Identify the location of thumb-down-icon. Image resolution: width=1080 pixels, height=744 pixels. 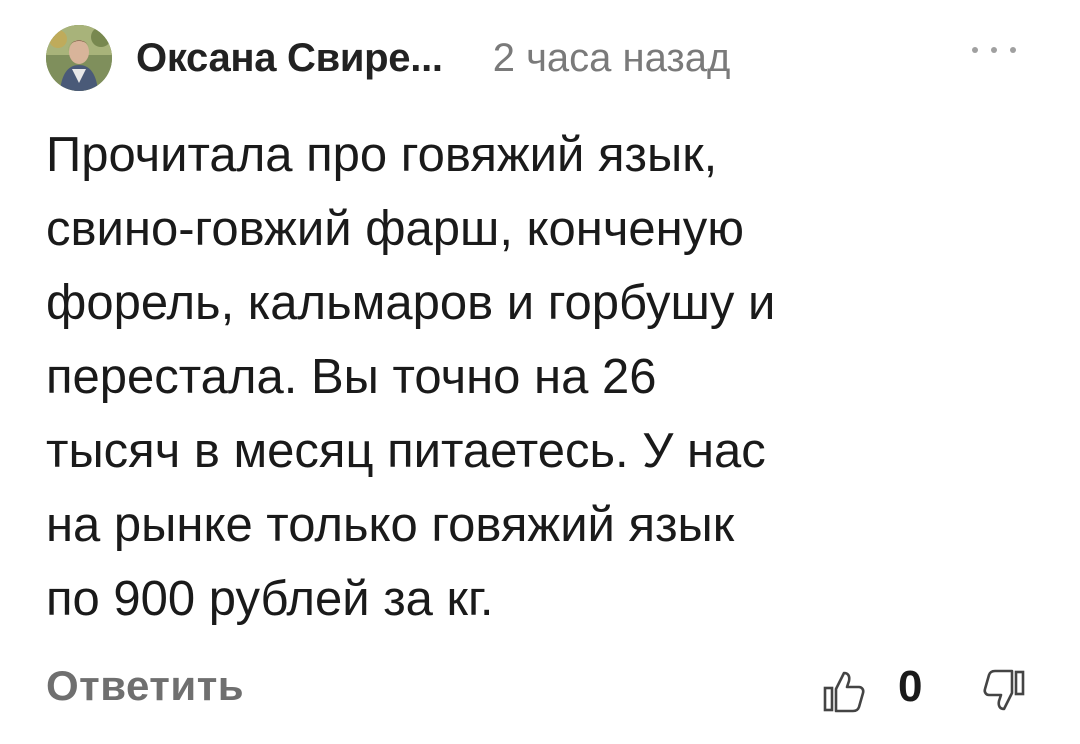
(1004, 690).